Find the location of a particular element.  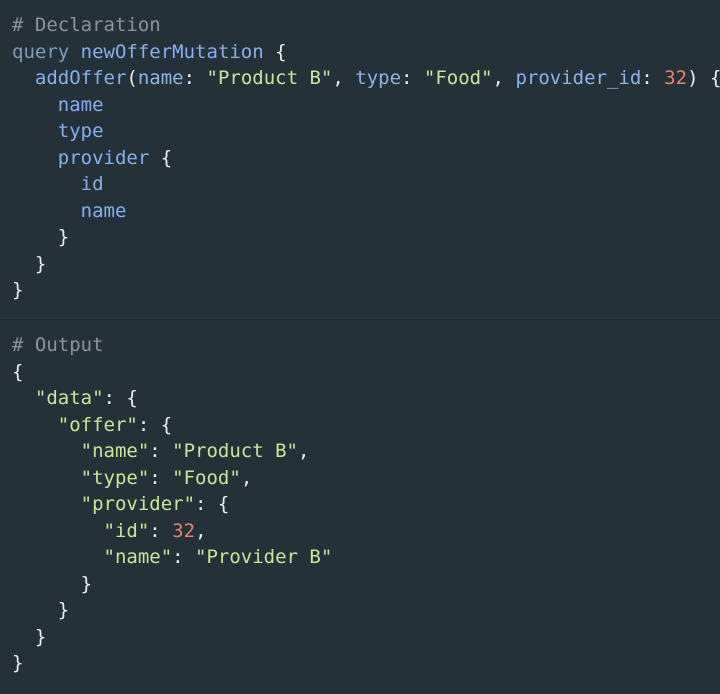

code-token: "provider" is located at coordinates (138, 504).